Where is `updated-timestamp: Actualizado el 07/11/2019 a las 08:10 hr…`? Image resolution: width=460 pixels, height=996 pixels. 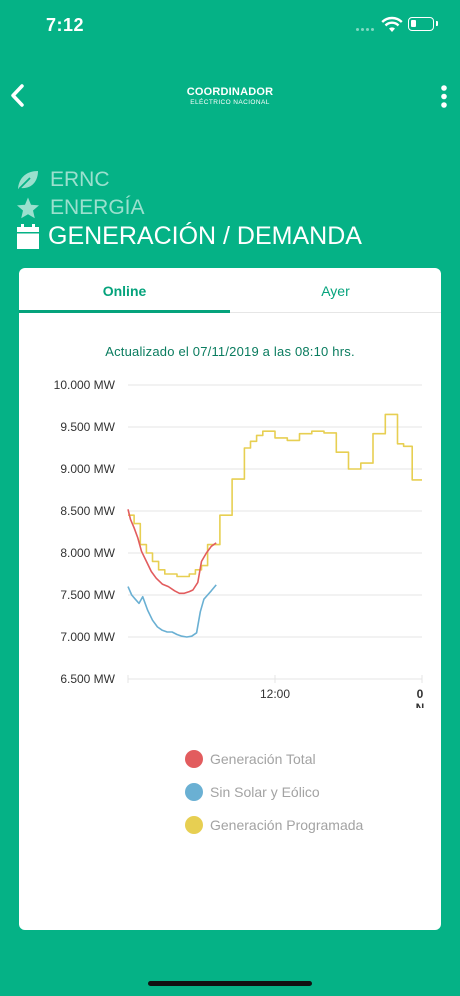
updated-timestamp: Actualizado el 07/11/2019 a las 08:10 hr… is located at coordinates (230, 351).